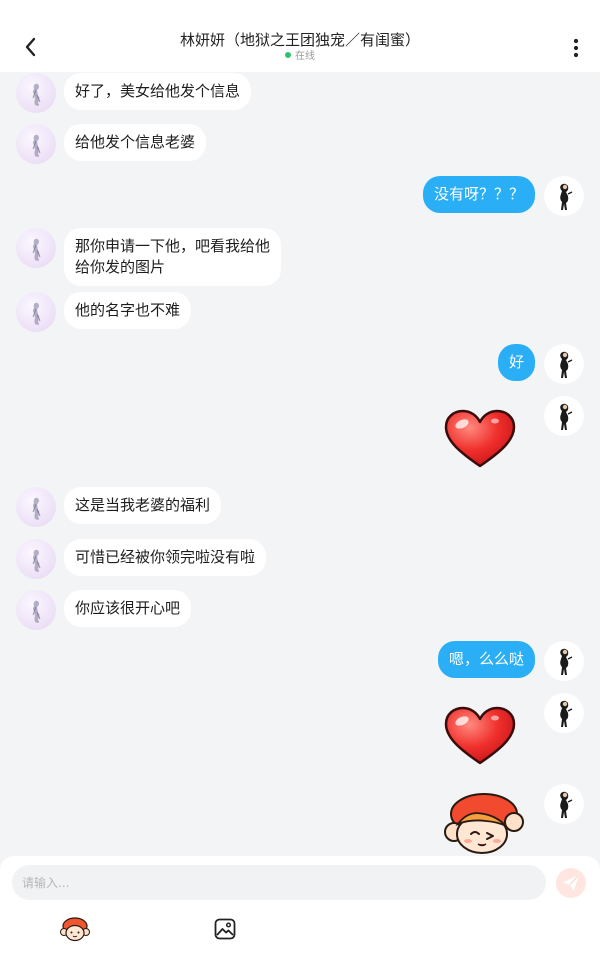  I want to click on message-bubble: 没有呀？？？, so click(478, 194).